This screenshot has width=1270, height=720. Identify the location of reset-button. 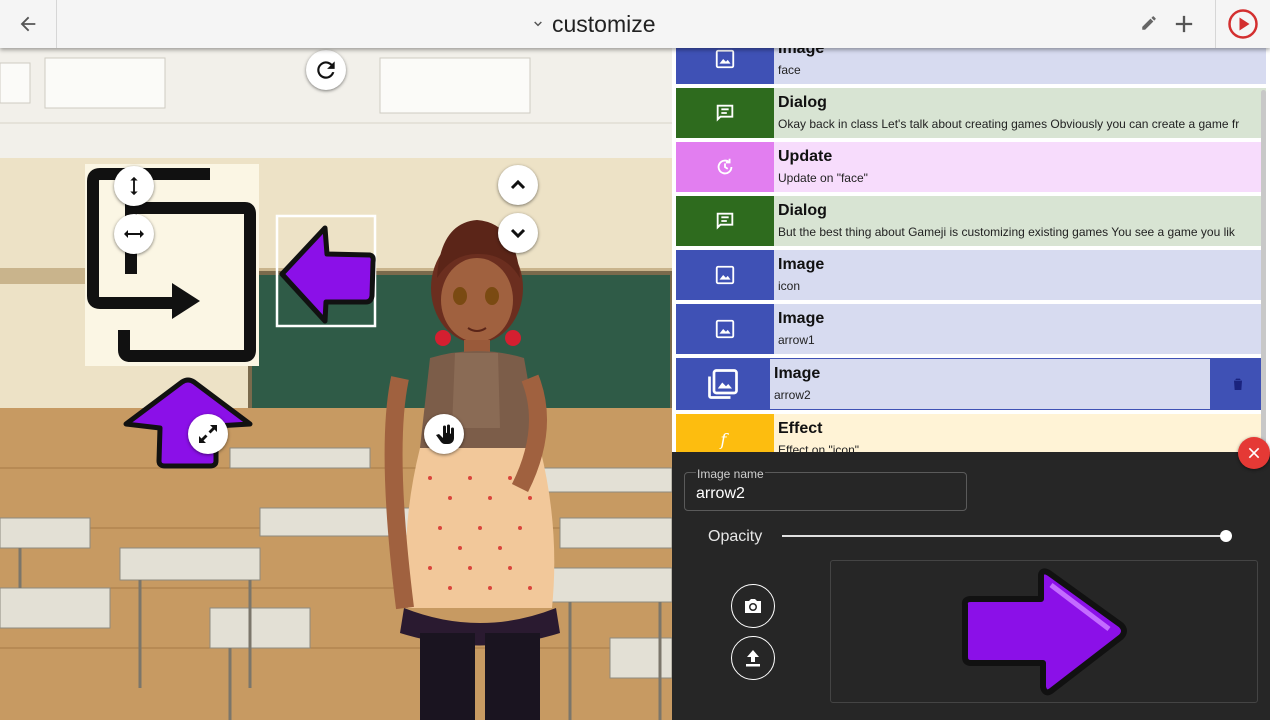
(326, 70).